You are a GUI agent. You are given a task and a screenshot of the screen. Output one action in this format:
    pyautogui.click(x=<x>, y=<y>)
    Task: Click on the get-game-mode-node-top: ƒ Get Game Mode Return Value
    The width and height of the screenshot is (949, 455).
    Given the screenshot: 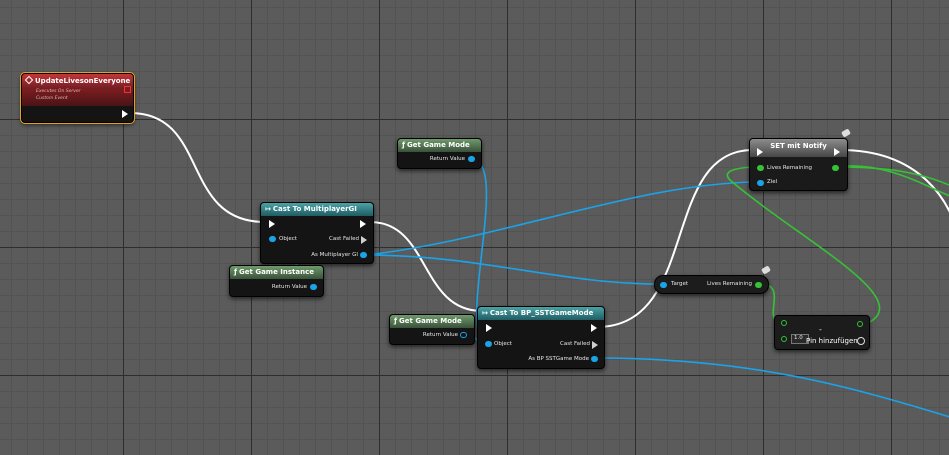 What is the action you would take?
    pyautogui.click(x=439, y=153)
    